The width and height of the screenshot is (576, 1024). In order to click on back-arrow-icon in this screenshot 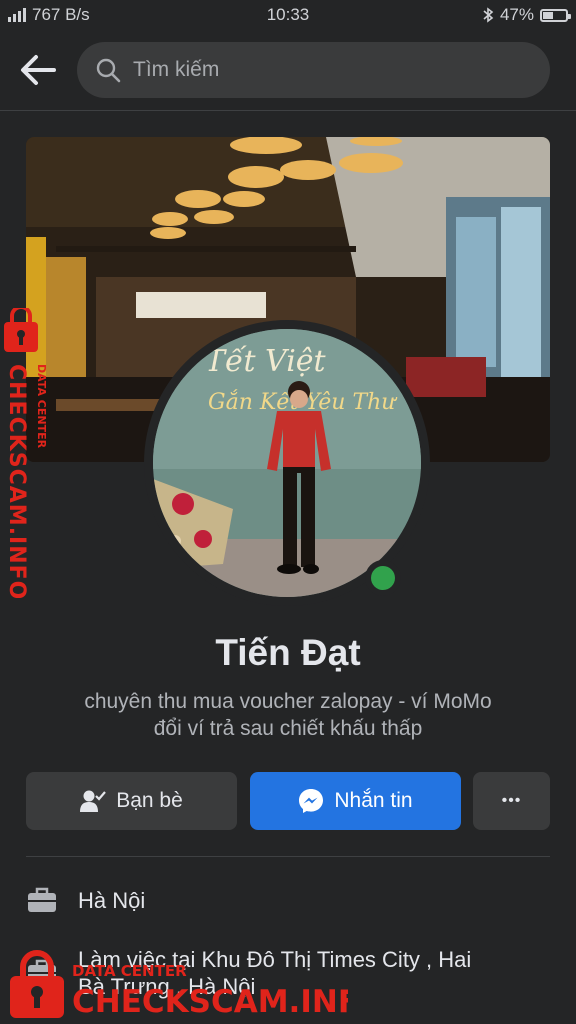, I will do `click(38, 70)`.